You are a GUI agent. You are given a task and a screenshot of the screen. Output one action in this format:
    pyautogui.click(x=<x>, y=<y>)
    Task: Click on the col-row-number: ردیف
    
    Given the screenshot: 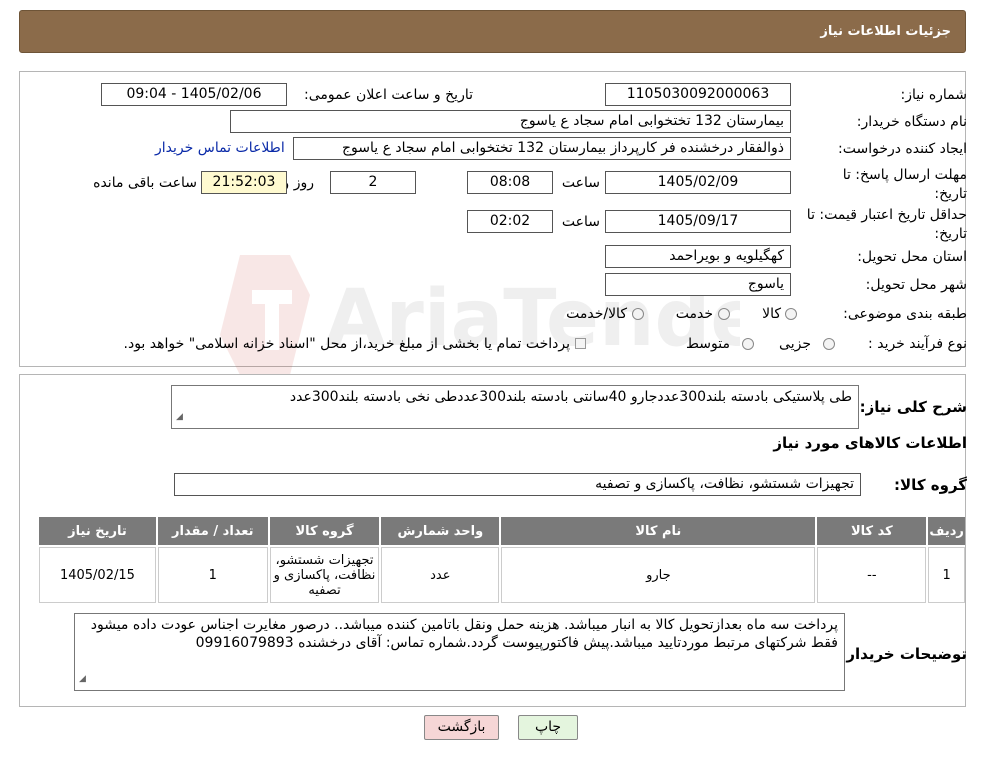 What is the action you would take?
    pyautogui.click(x=946, y=531)
    